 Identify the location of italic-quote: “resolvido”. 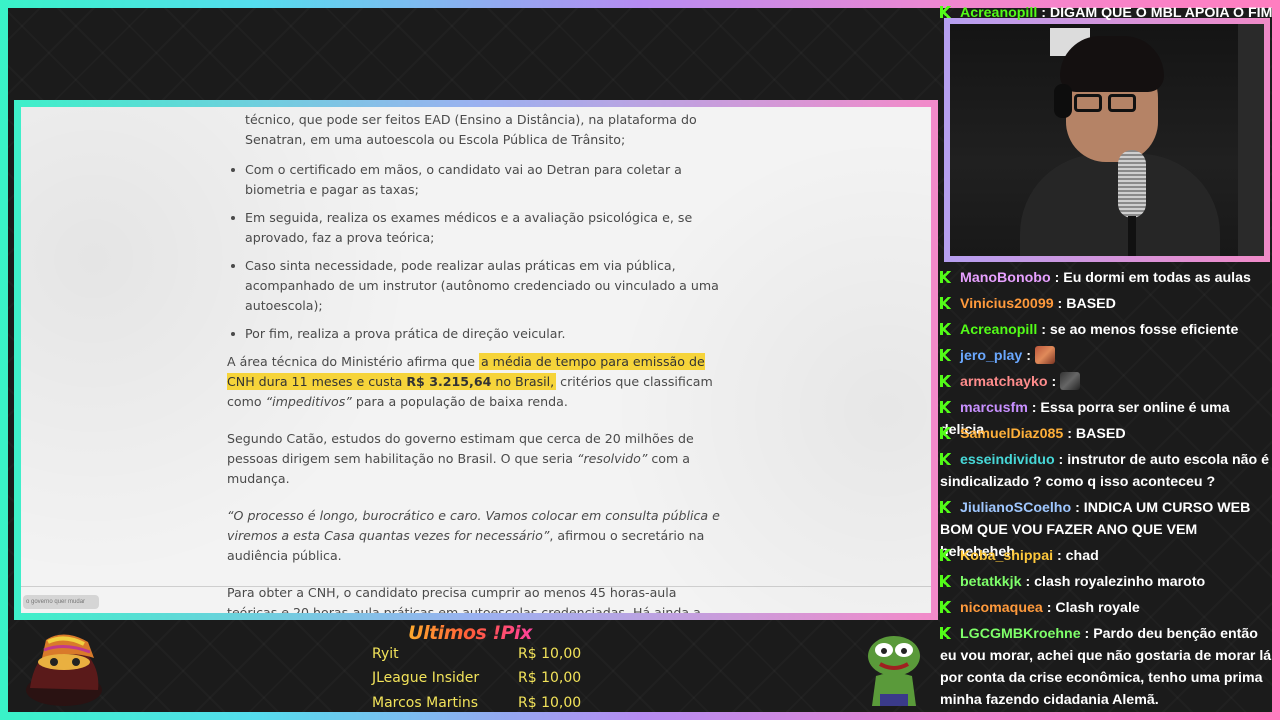
(612, 458).